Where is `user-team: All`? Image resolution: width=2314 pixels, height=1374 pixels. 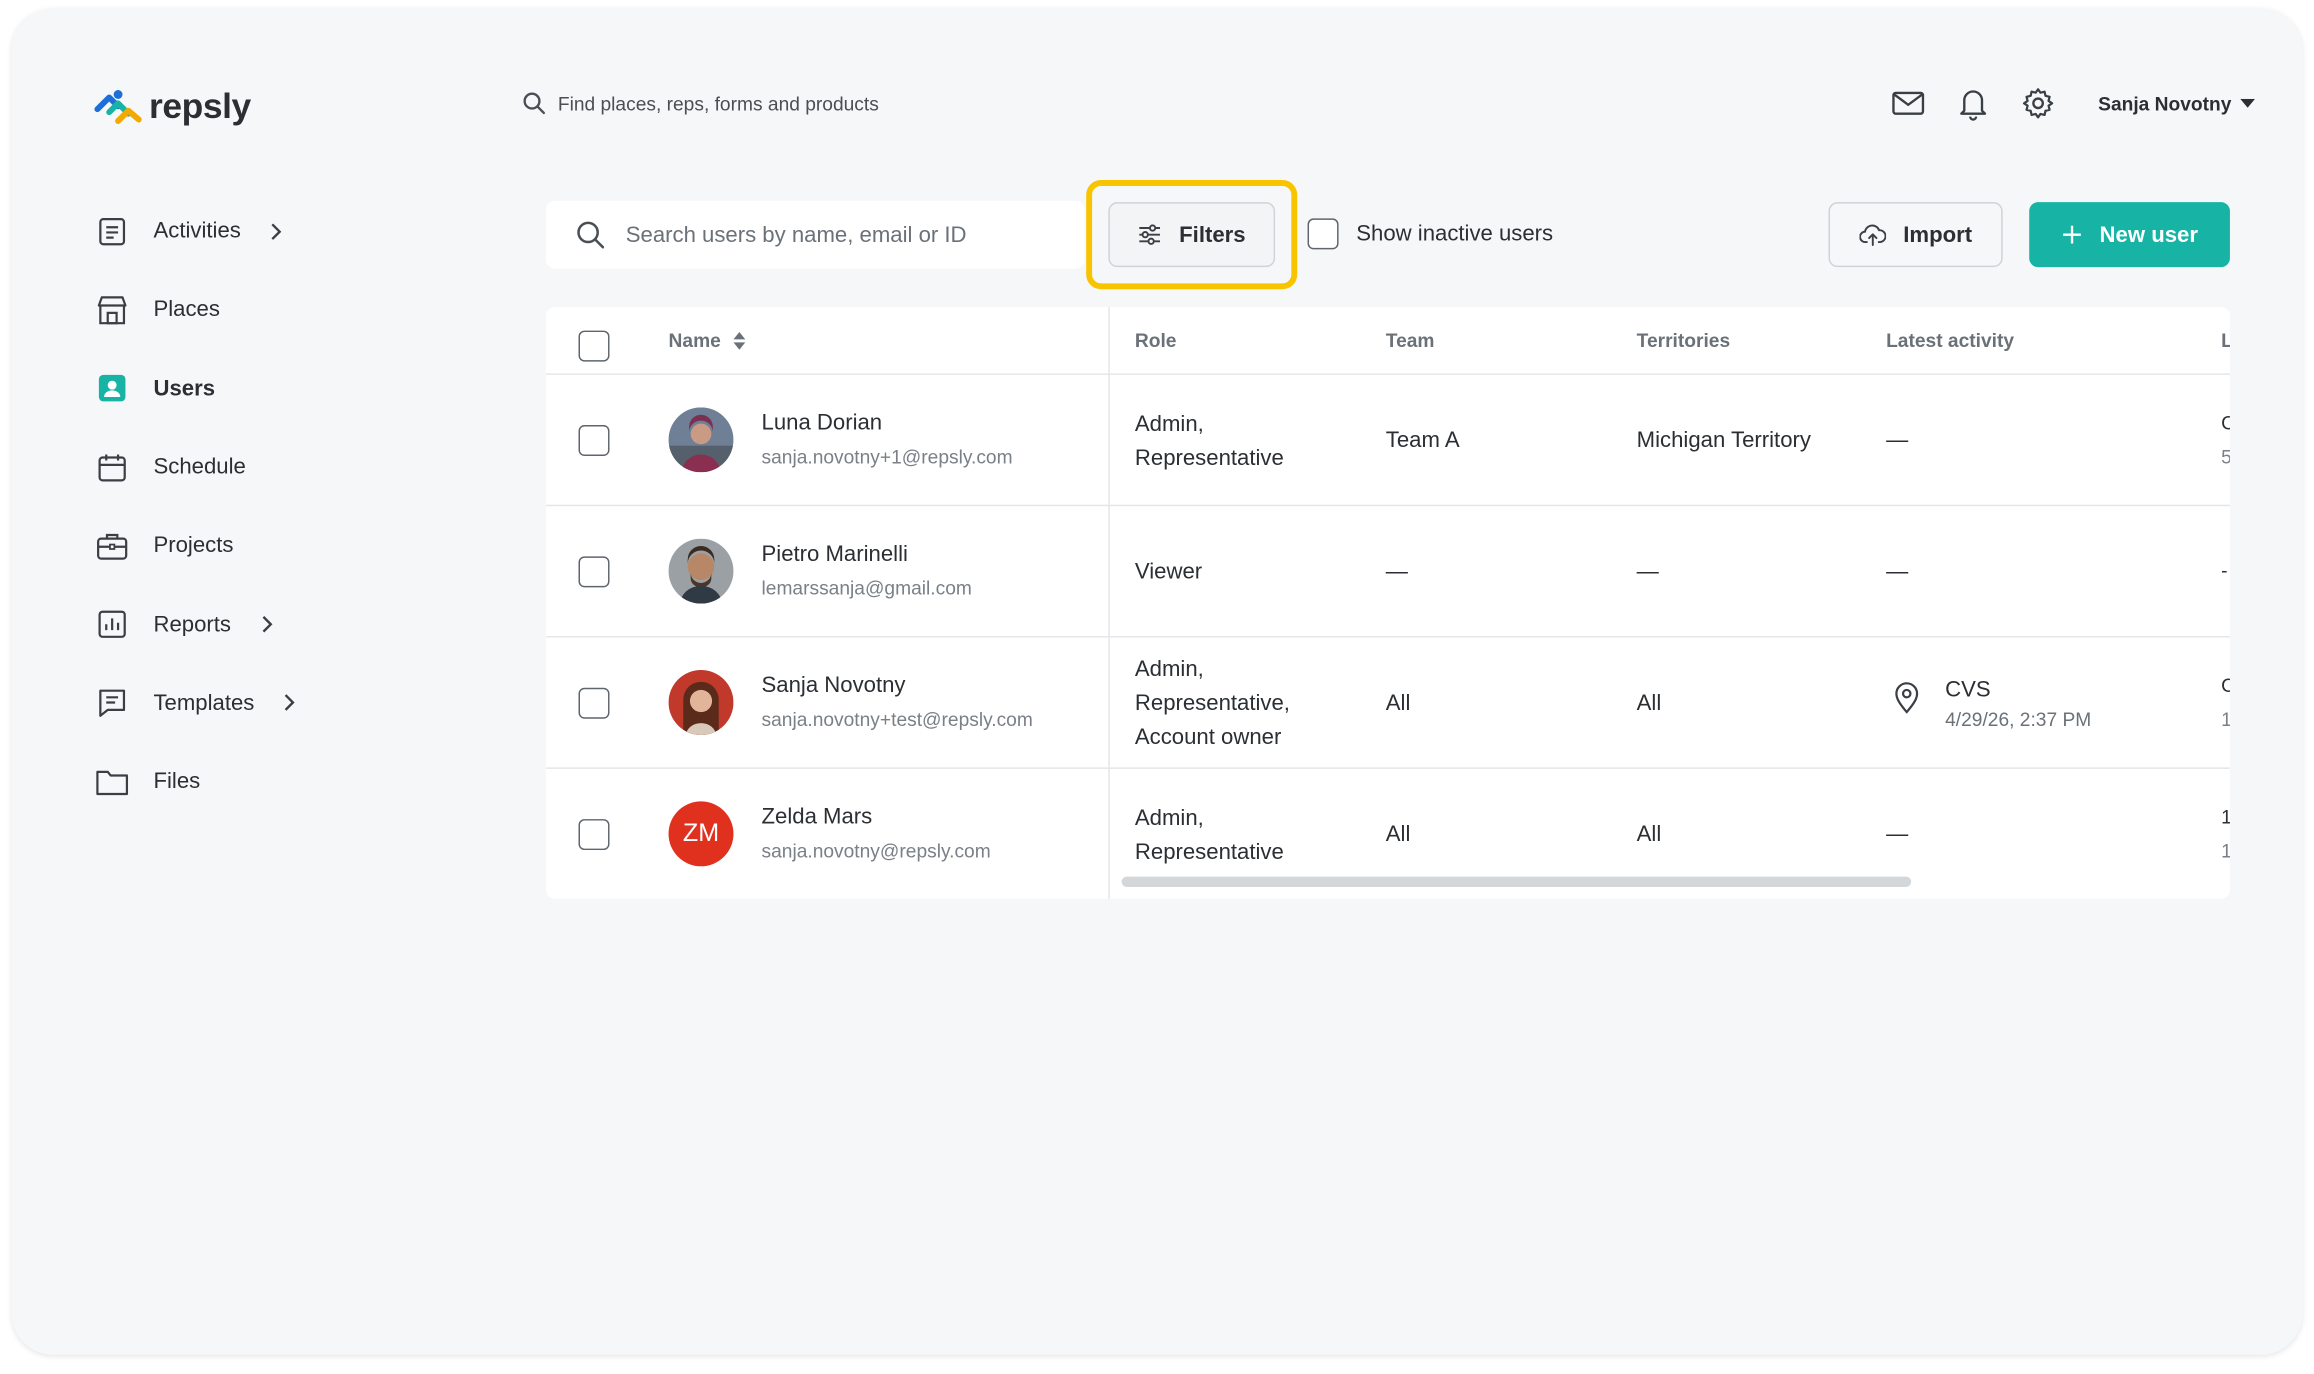
user-team: All is located at coordinates (1398, 835).